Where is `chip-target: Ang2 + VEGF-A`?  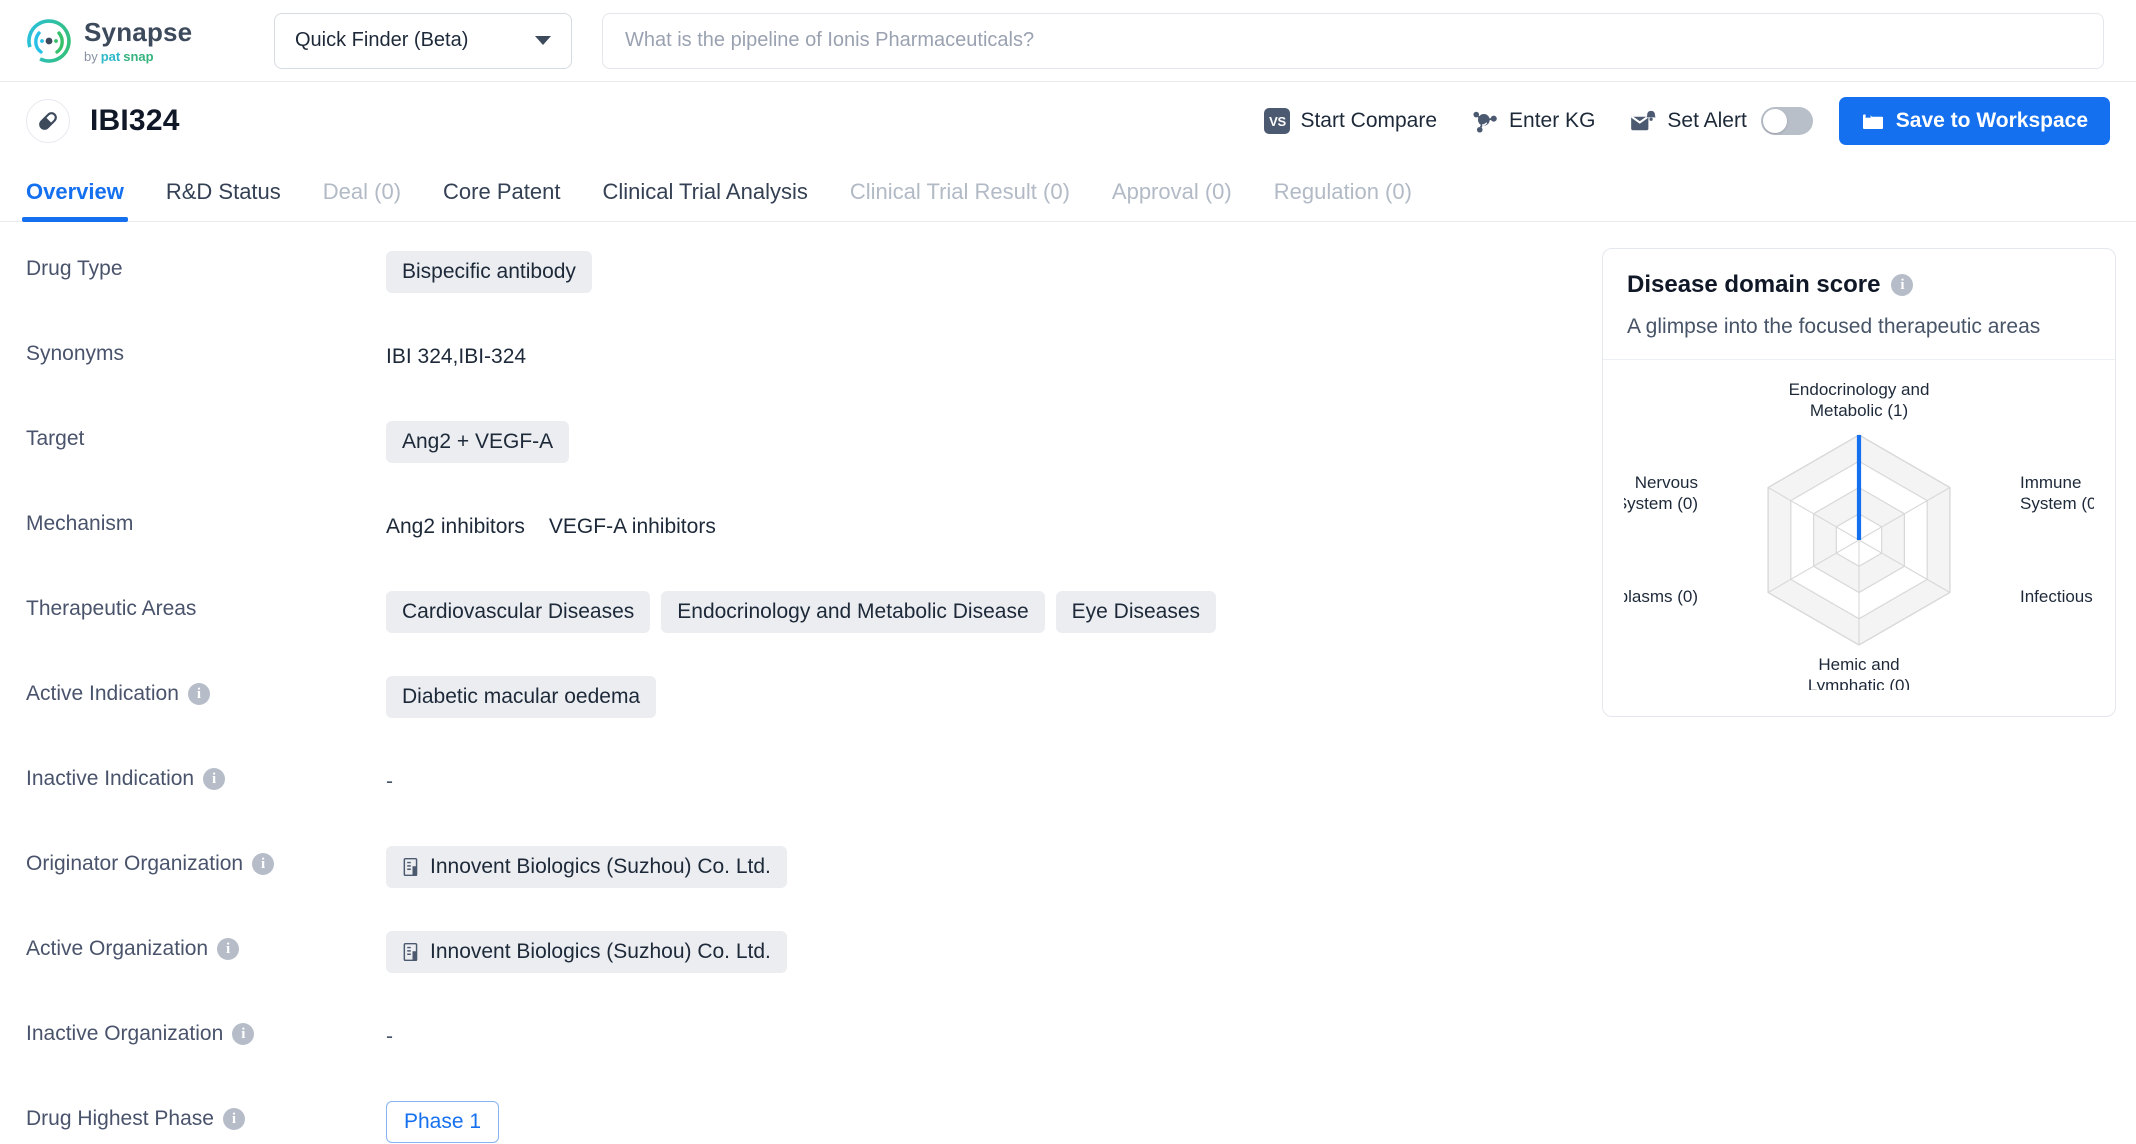
chip-target: Ang2 + VEGF-A is located at coordinates (478, 442).